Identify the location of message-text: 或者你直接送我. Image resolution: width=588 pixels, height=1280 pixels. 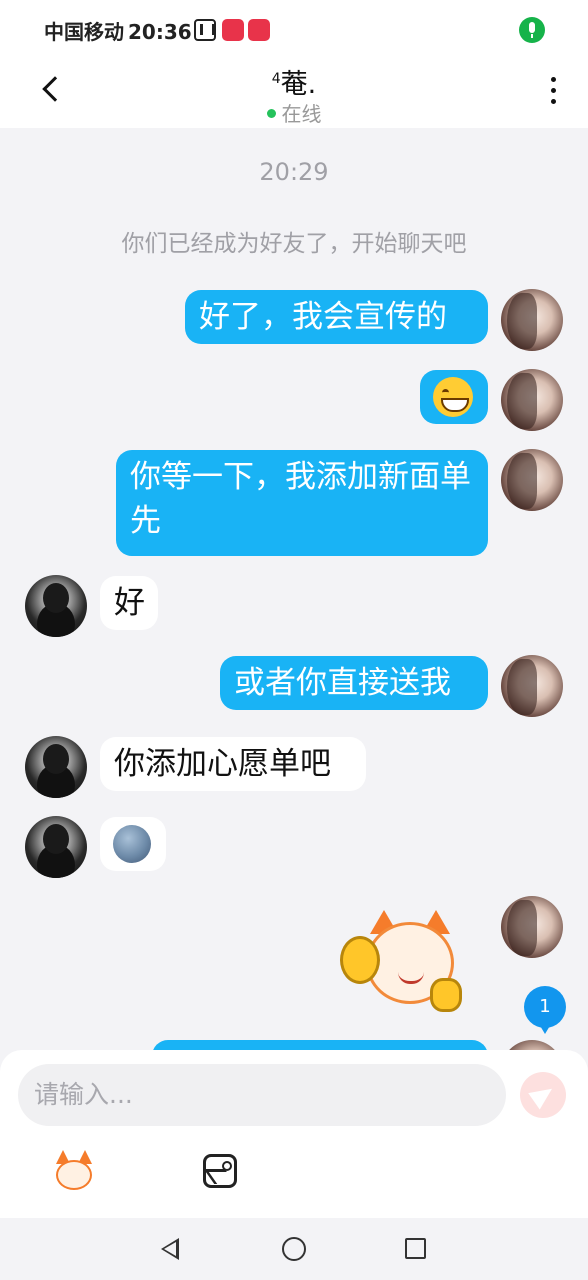
(342, 683).